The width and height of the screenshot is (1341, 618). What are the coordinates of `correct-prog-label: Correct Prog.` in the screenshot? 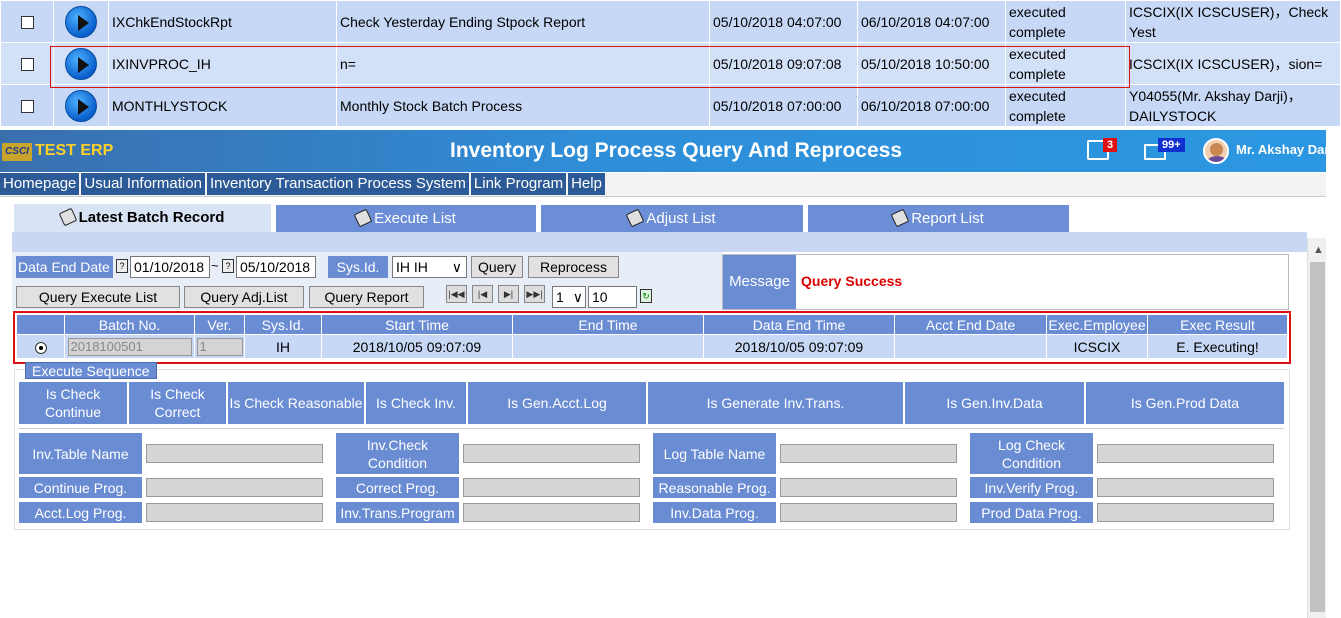 It's located at (397, 487).